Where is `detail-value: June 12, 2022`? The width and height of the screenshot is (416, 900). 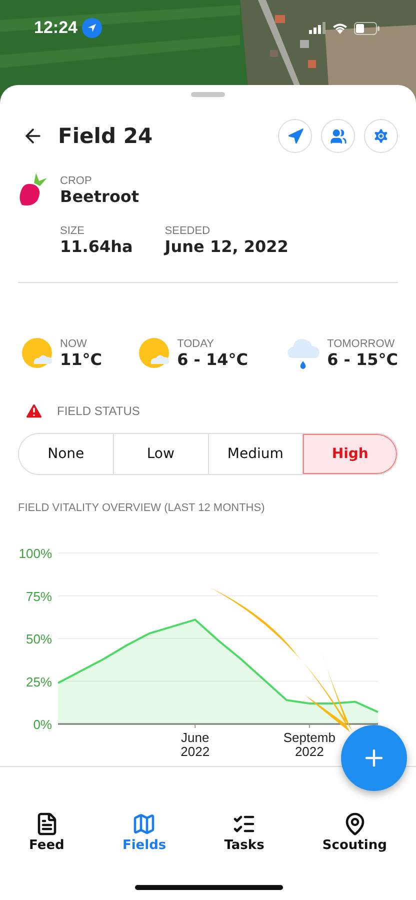 detail-value: June 12, 2022 is located at coordinates (226, 246).